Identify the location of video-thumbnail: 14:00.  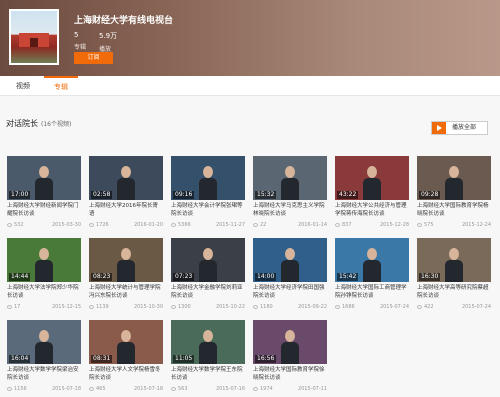
(290, 260).